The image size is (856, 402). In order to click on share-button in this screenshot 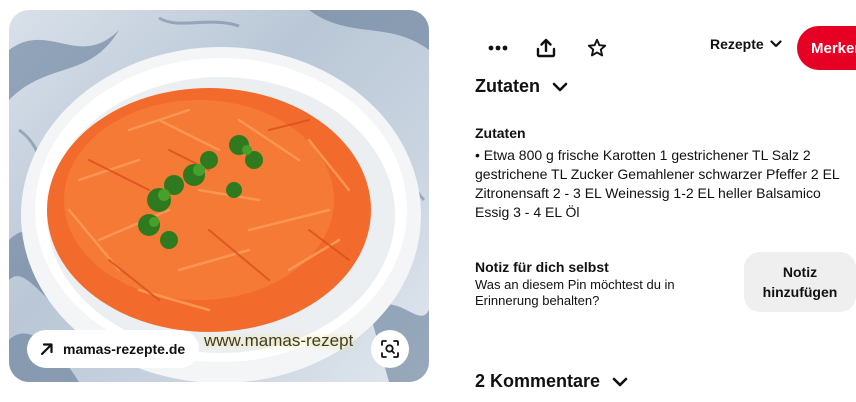, I will do `click(546, 48)`.